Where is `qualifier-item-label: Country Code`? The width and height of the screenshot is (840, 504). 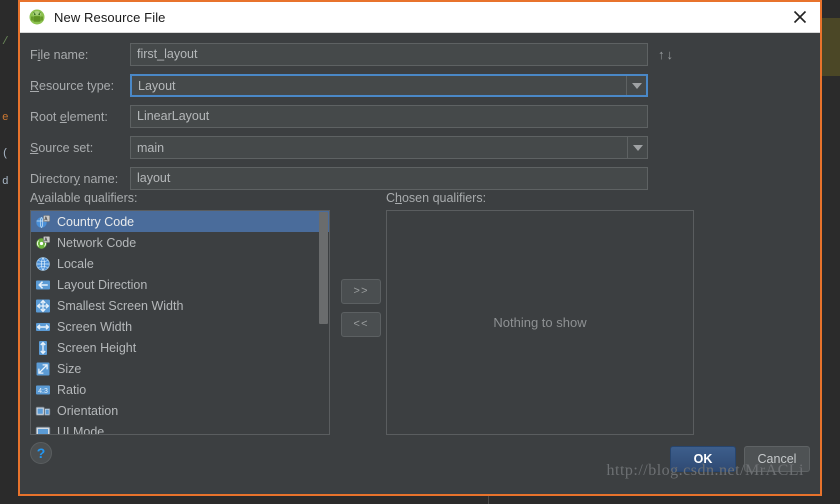 qualifier-item-label: Country Code is located at coordinates (96, 221).